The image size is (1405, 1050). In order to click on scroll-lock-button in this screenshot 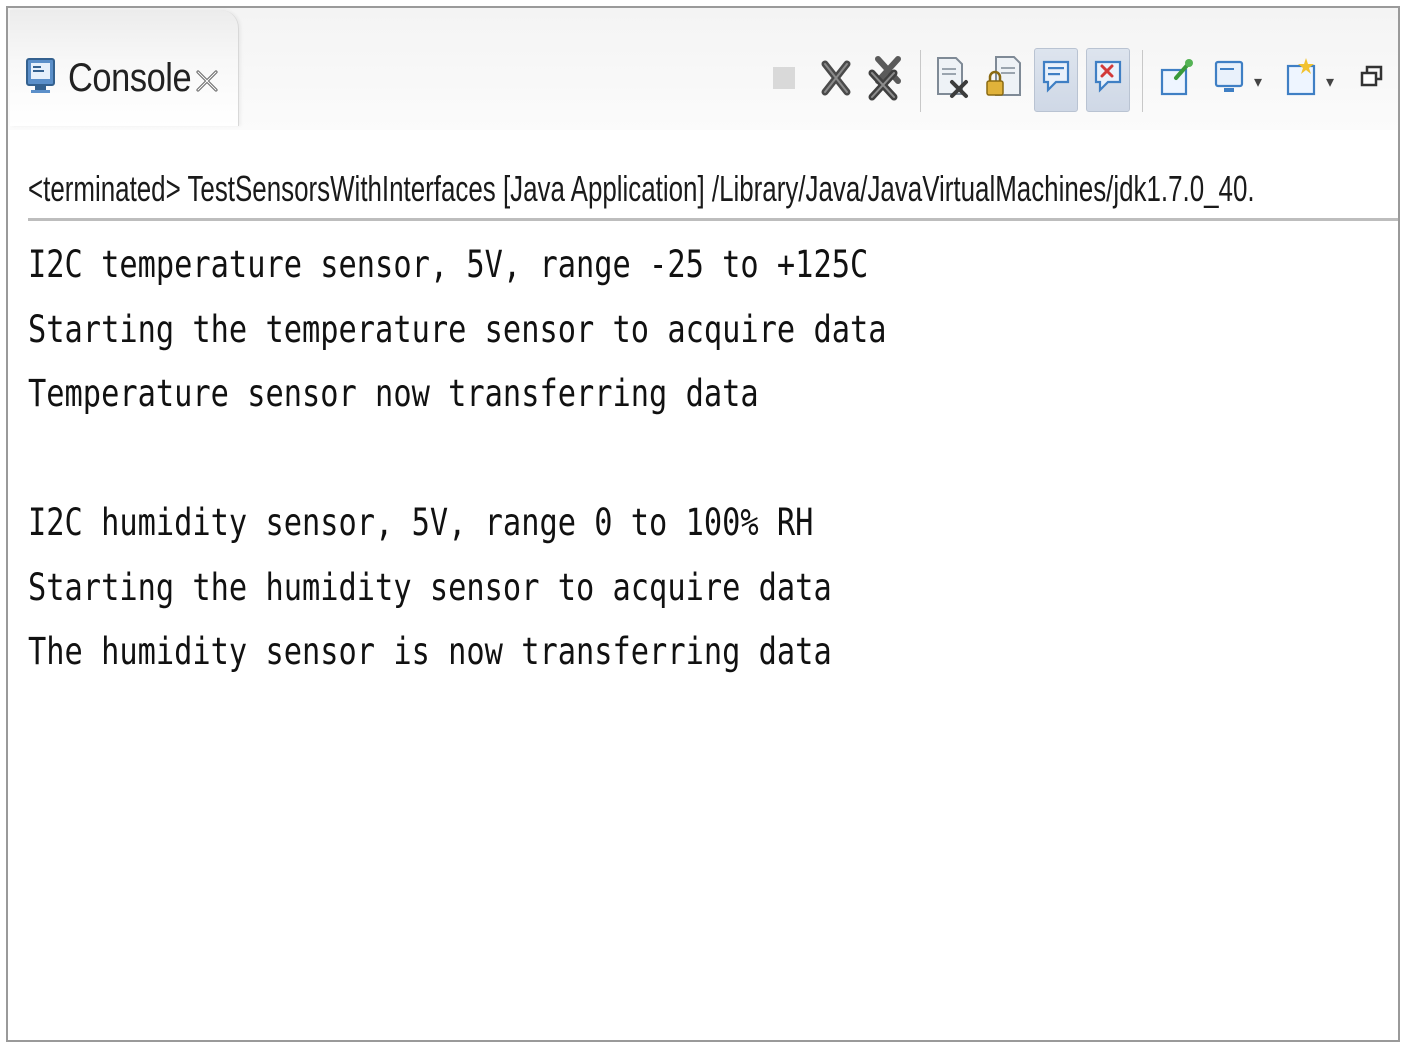, I will do `click(1004, 80)`.